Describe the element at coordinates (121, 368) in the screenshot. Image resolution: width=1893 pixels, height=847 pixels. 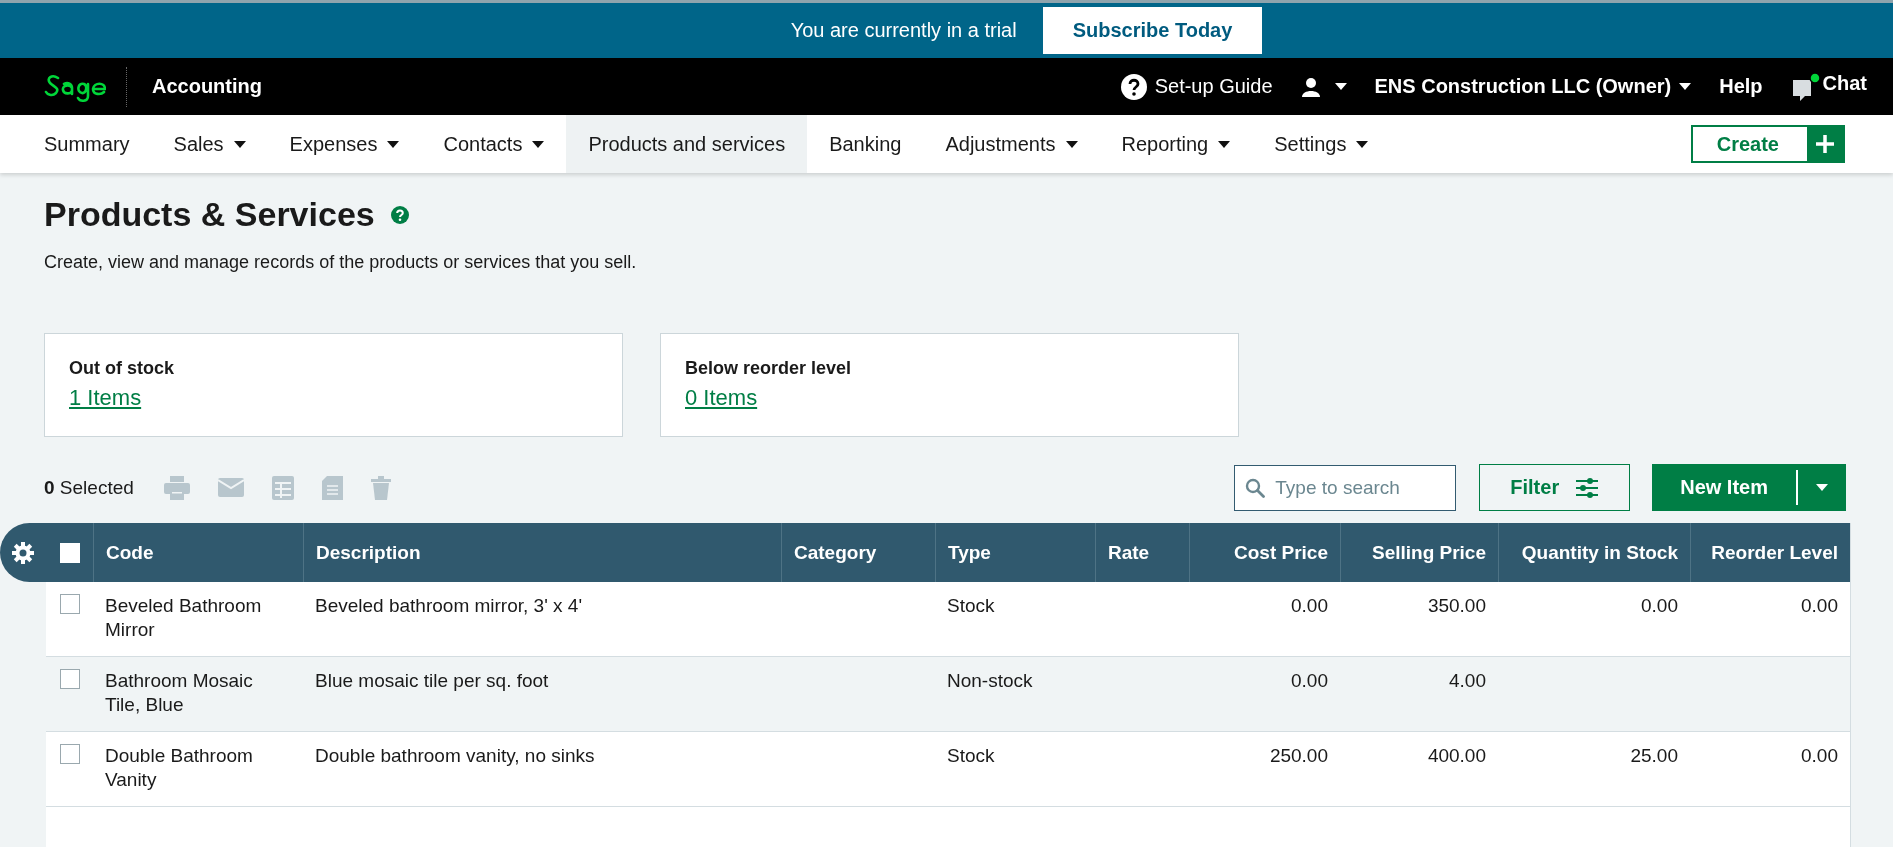
I see `card-label: Out of stock` at that location.